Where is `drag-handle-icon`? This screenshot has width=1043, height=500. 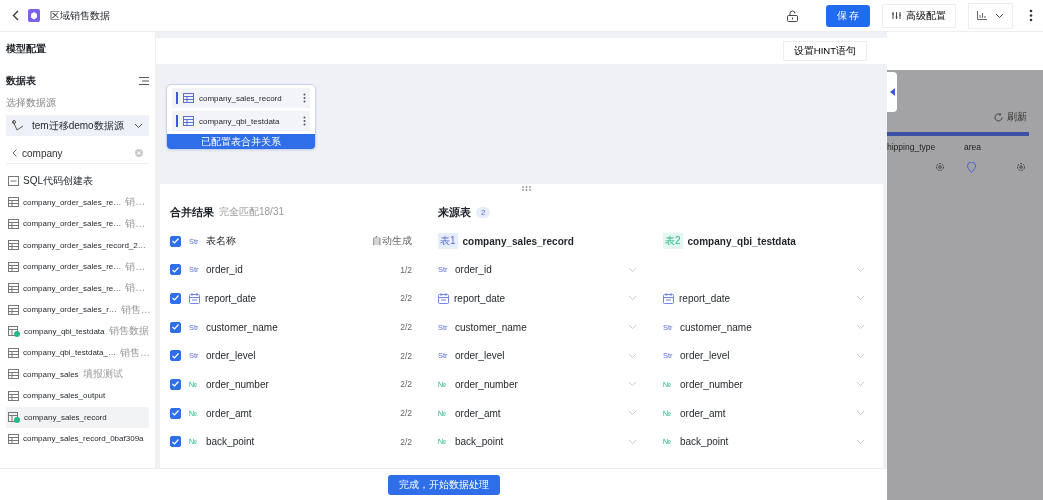 drag-handle-icon is located at coordinates (526, 188).